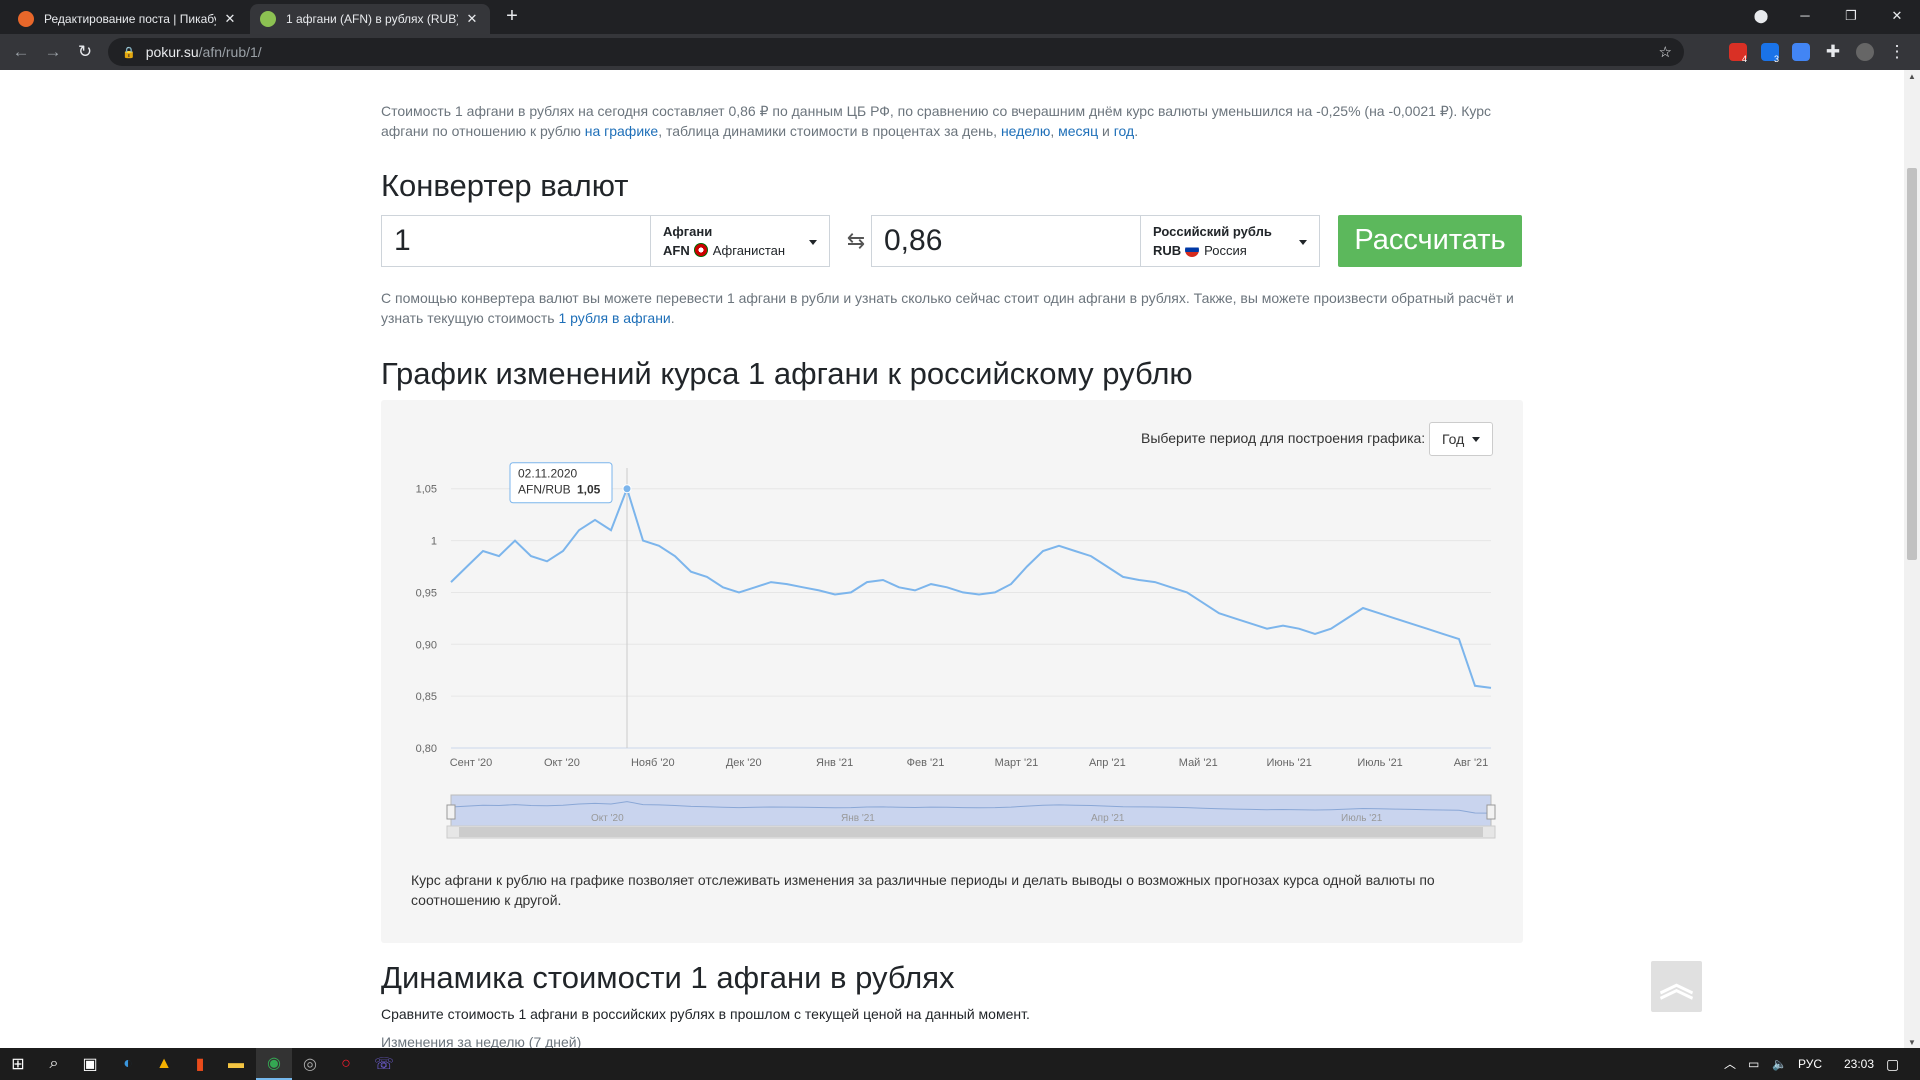 Image resolution: width=1920 pixels, height=1080 pixels. Describe the element at coordinates (1283, 438) in the screenshot. I see `period-label: Выберите период для построения графика:` at that location.